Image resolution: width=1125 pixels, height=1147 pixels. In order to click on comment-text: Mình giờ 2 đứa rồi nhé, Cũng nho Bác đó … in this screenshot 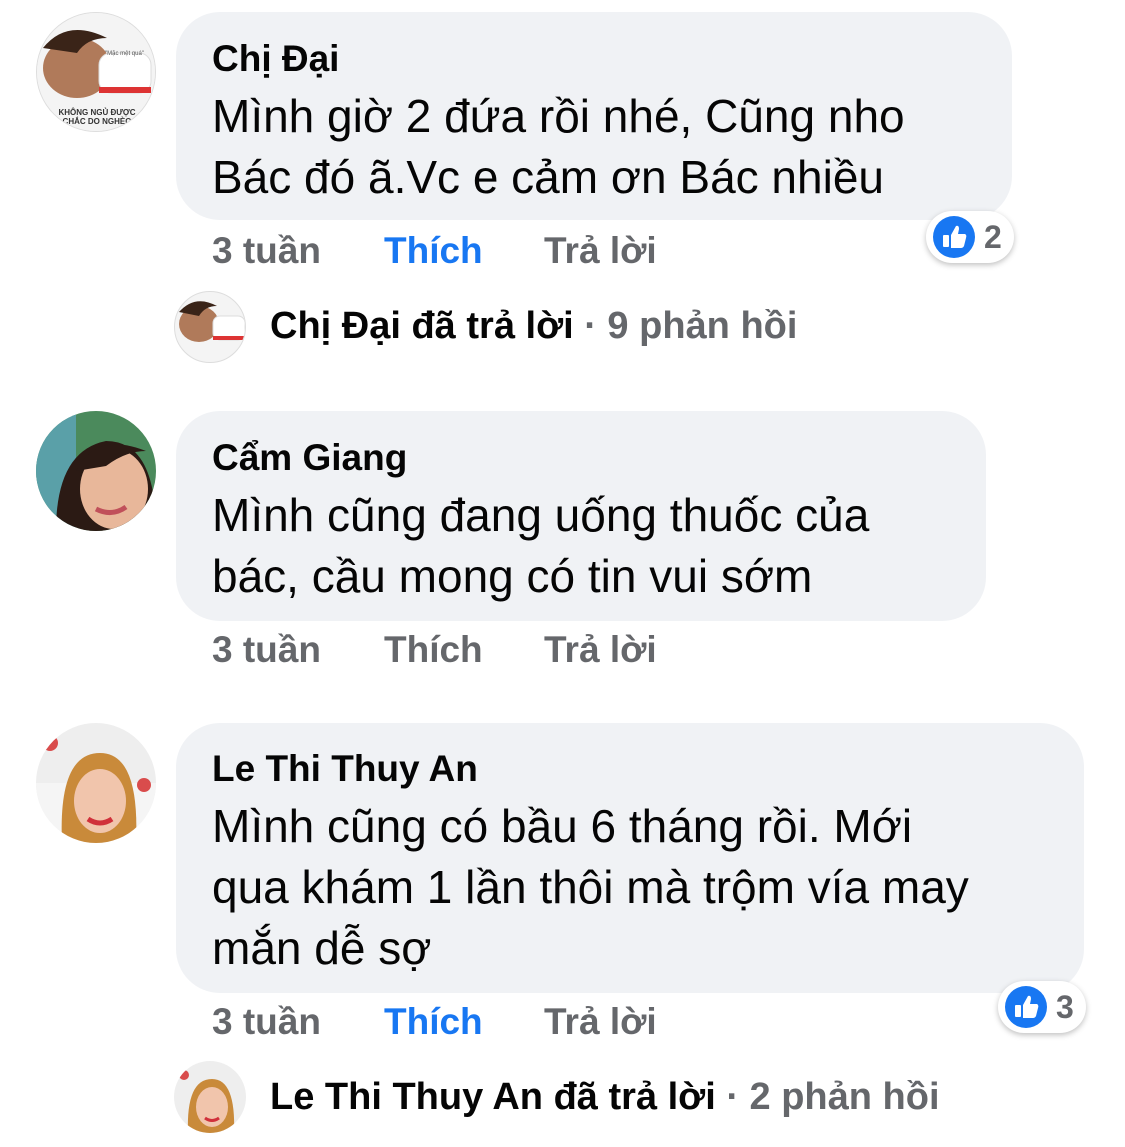, I will do `click(558, 147)`.